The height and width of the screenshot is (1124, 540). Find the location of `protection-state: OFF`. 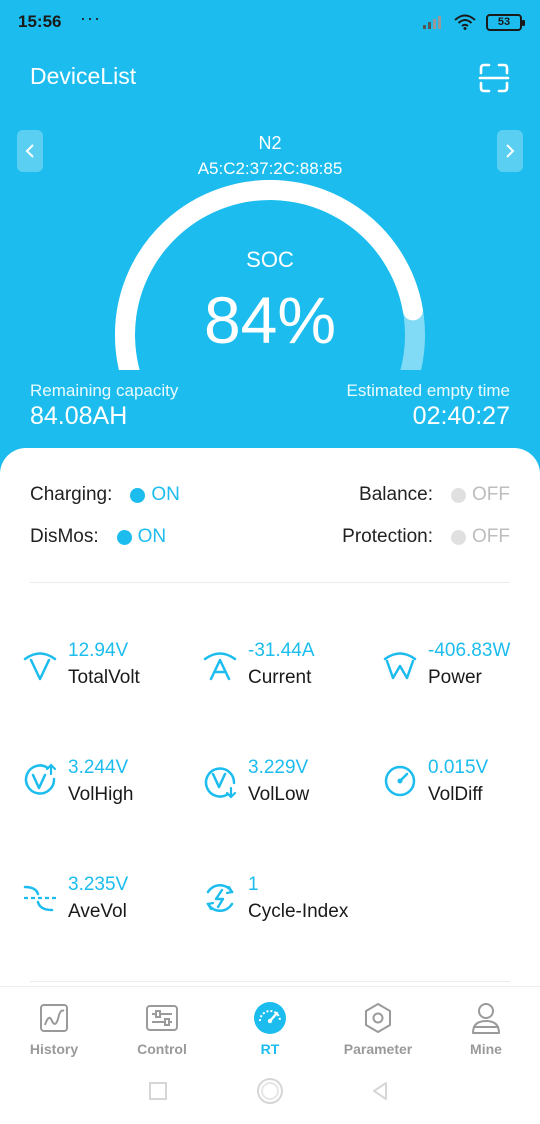

protection-state: OFF is located at coordinates (491, 536).